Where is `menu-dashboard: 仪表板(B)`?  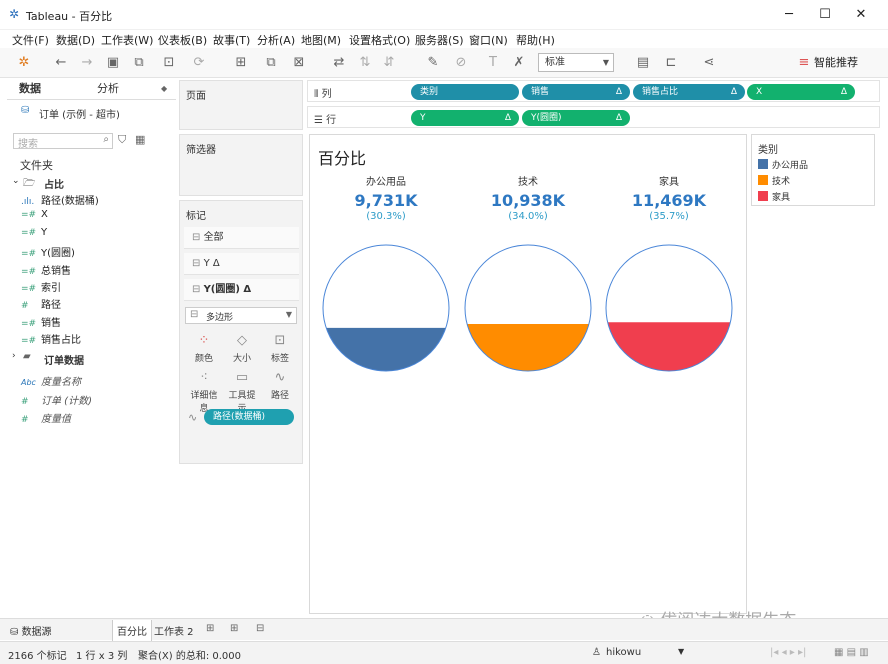
menu-dashboard: 仪表板(B) is located at coordinates (182, 40).